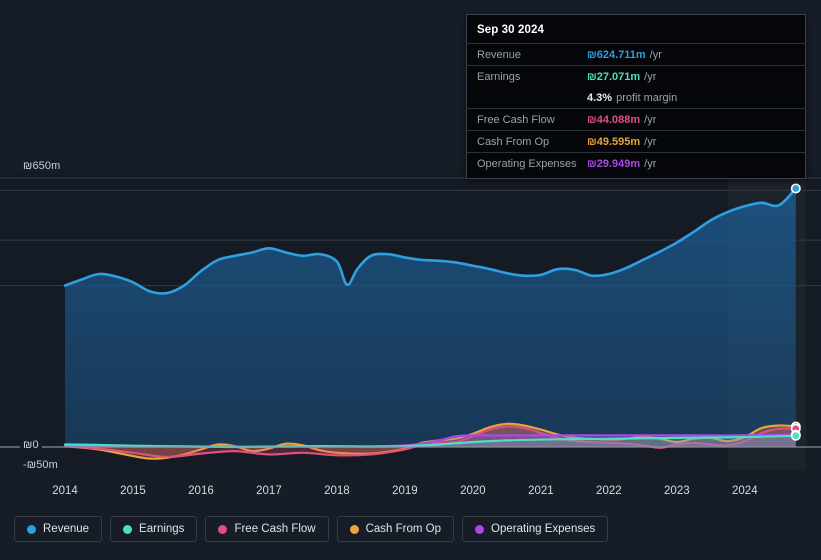 This screenshot has height=560, width=821. I want to click on x-axis-tick-2017: 2017, so click(269, 491).